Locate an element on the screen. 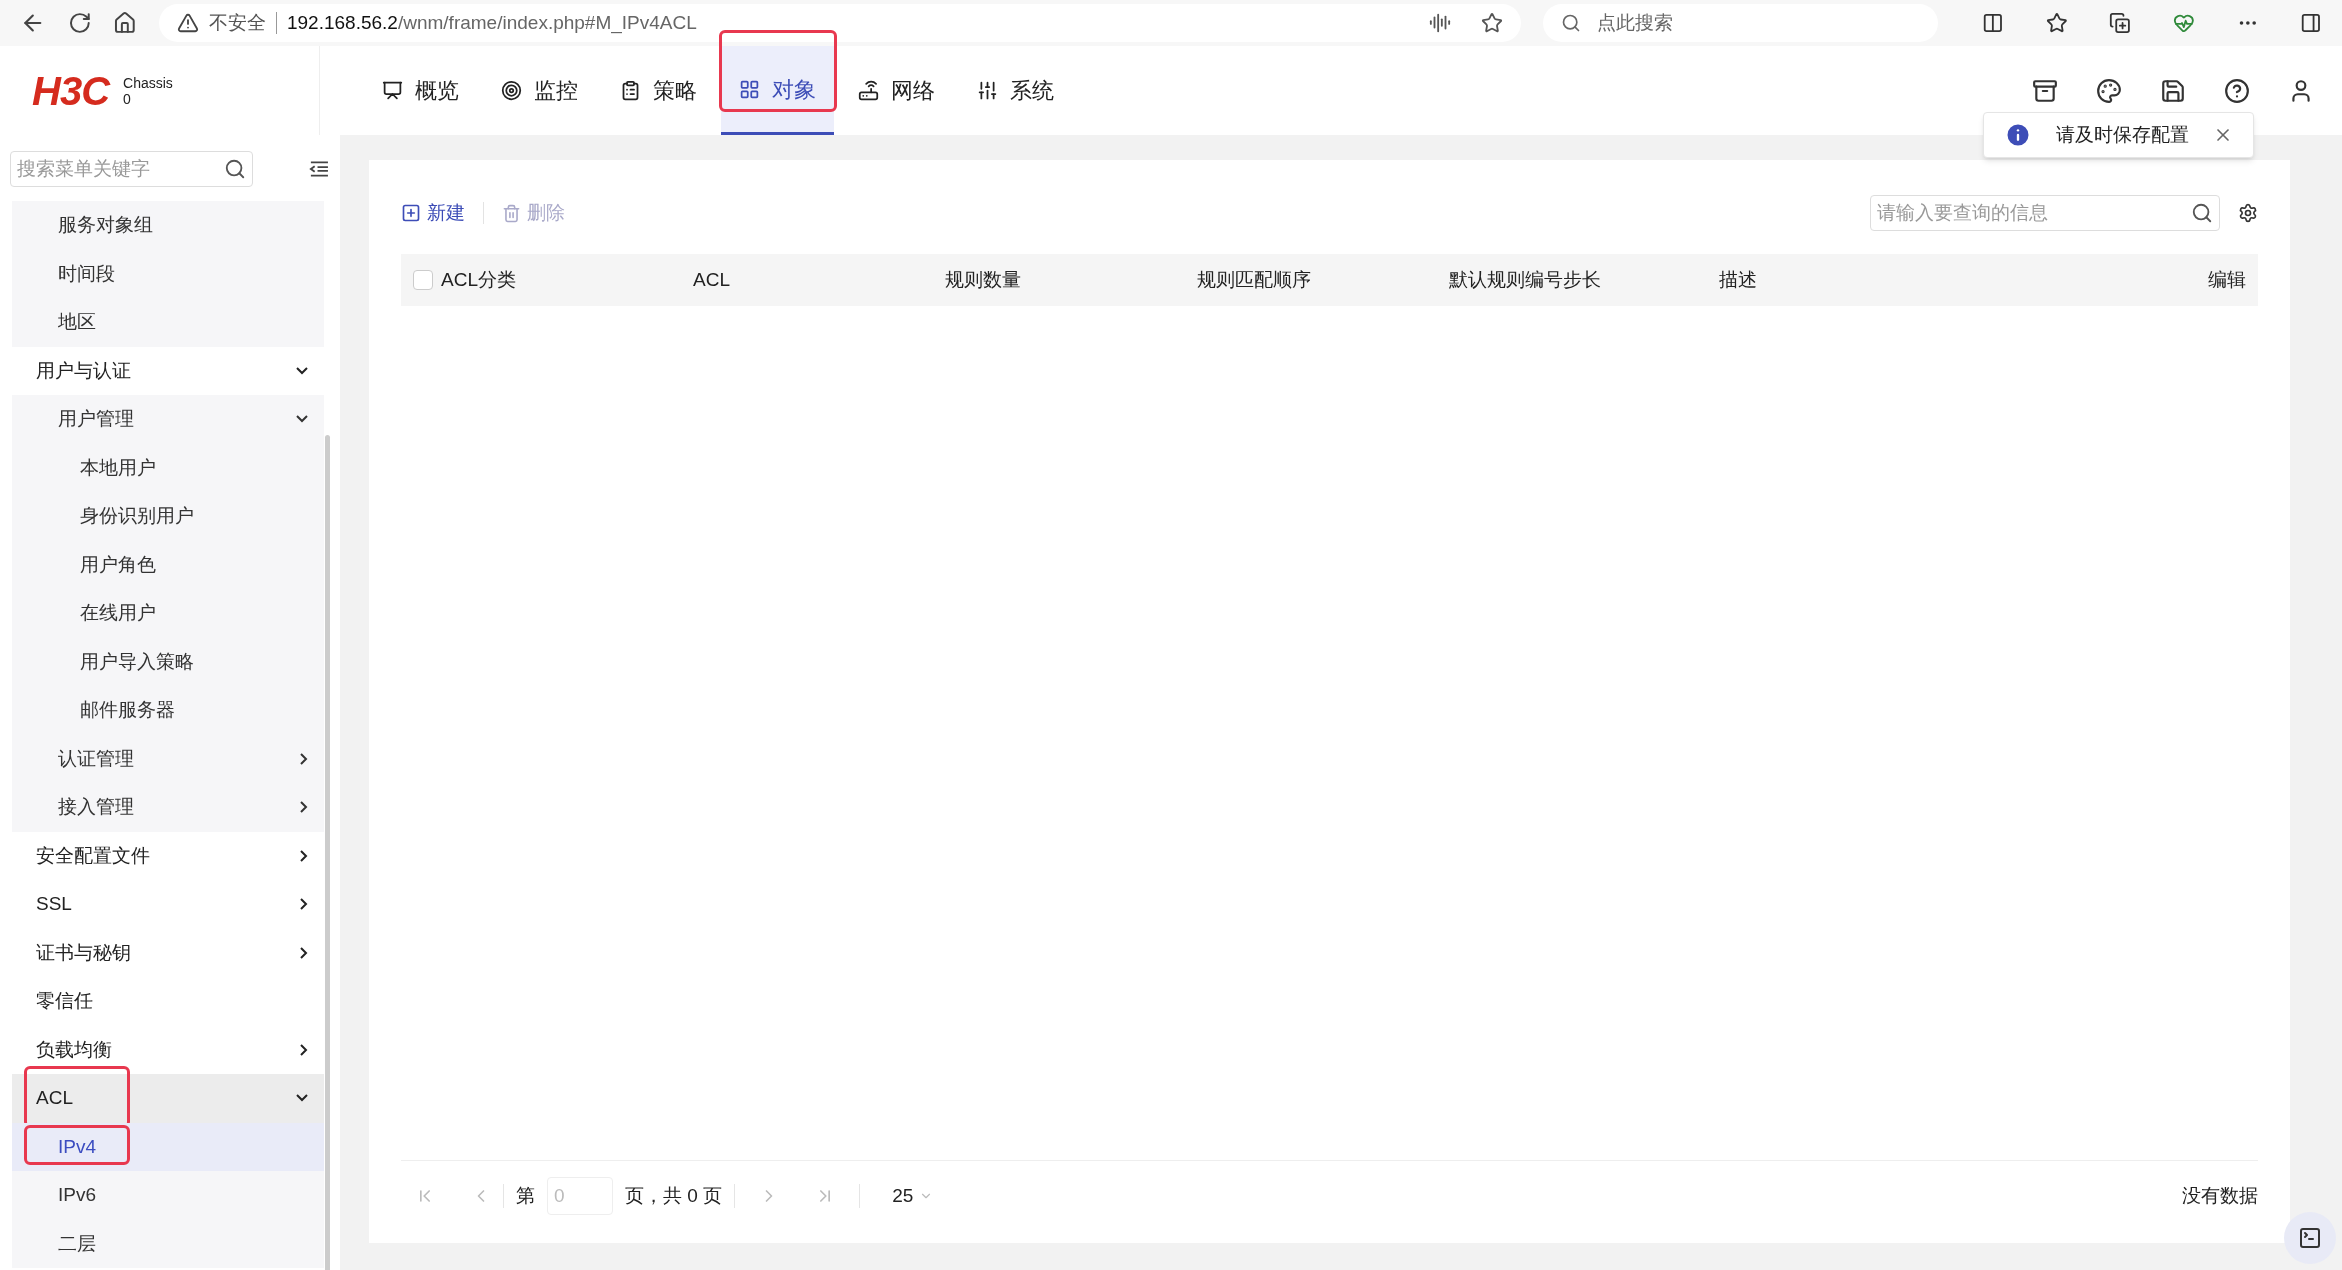 Image resolution: width=2342 pixels, height=1270 pixels. sidebar-item: 身份识别用户 is located at coordinates (168, 516).